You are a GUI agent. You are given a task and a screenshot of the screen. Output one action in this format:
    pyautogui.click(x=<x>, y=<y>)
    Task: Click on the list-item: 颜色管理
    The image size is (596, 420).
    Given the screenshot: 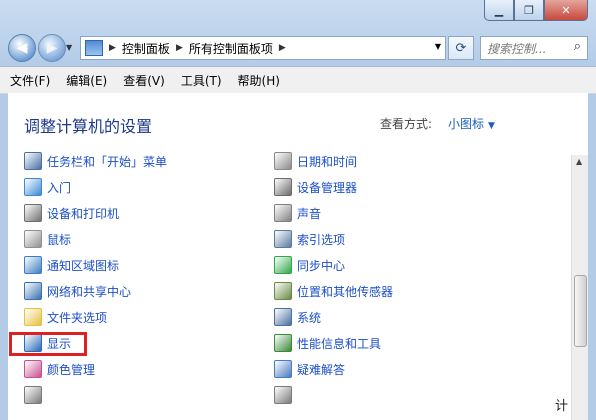 What is the action you would take?
    pyautogui.click(x=59, y=369)
    